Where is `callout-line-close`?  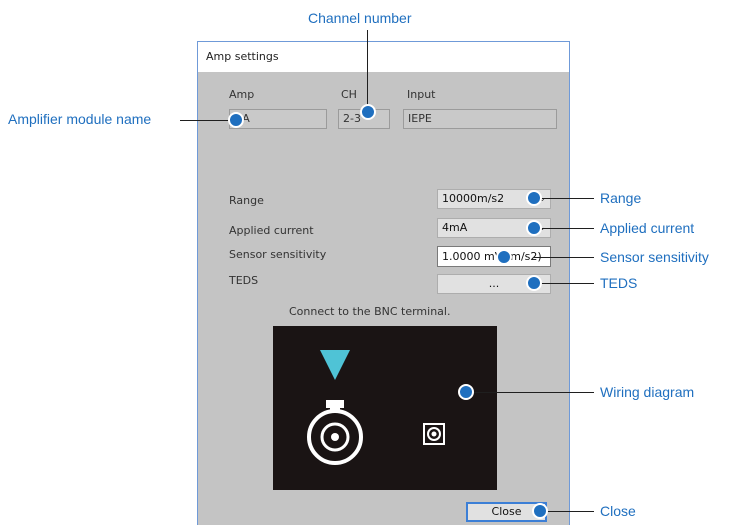 callout-line-close is located at coordinates (567, 511).